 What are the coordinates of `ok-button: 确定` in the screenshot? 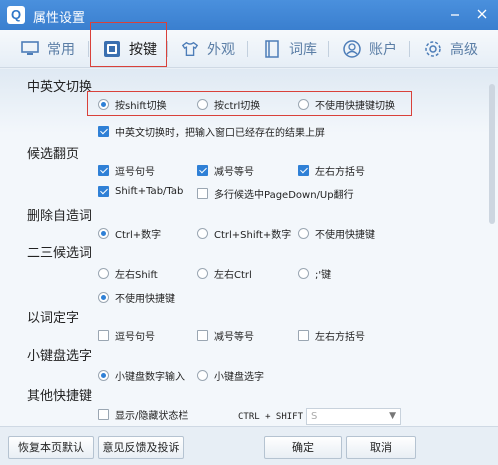 It's located at (303, 447).